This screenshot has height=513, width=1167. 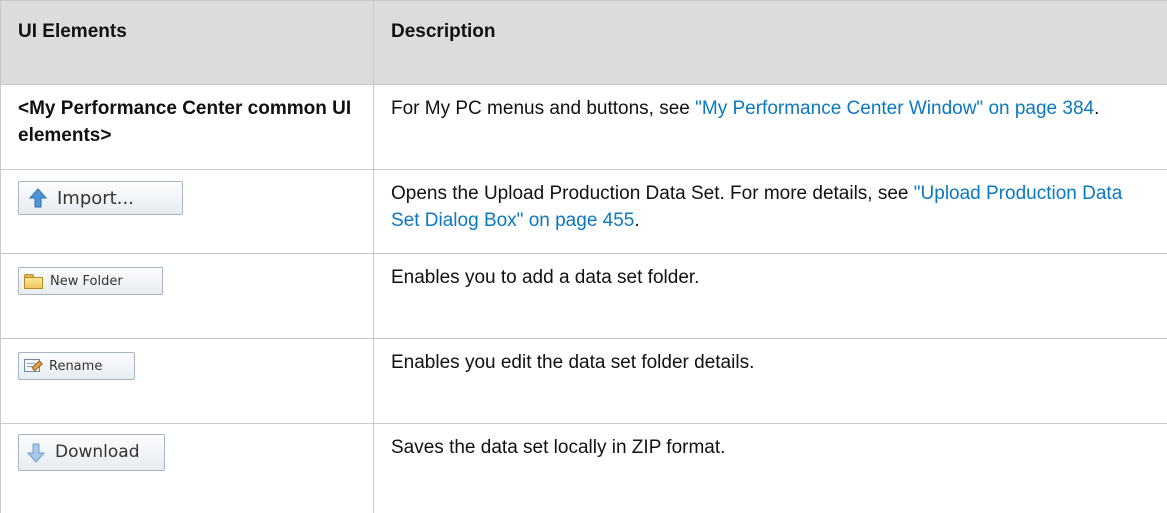 What do you see at coordinates (543, 108) in the screenshot?
I see `description-text: For My PC menus and buttons, see` at bounding box center [543, 108].